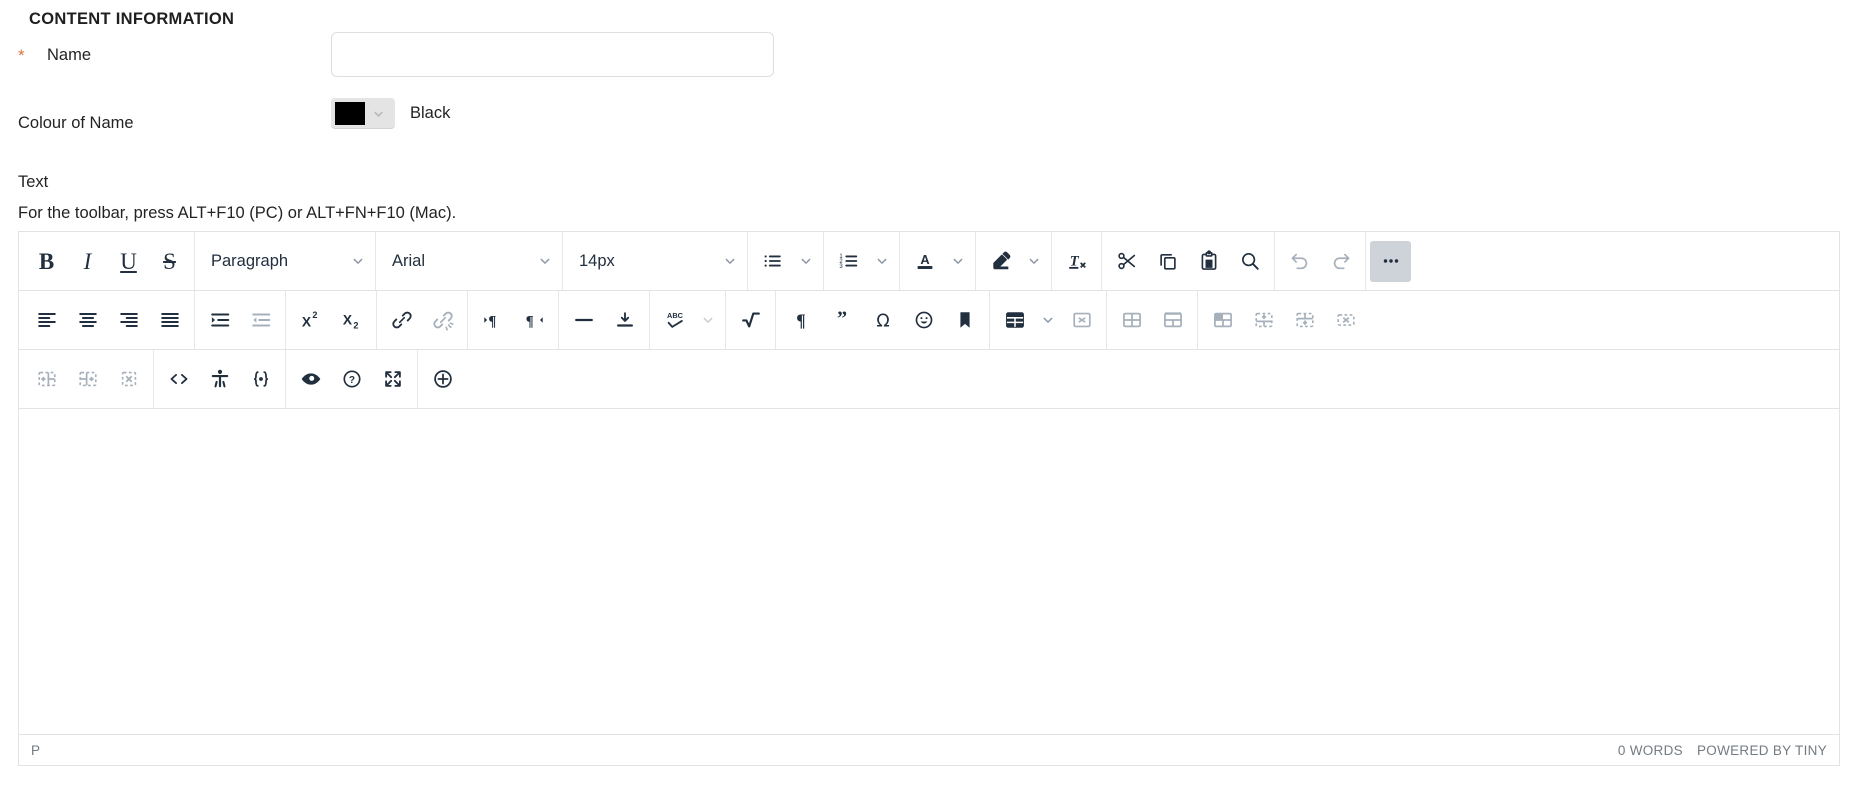 Image resolution: width=1858 pixels, height=787 pixels. I want to click on toolbar-row-2: X 2 X 2 ¶ ¶ ABC ¶” Ω, so click(929, 320).